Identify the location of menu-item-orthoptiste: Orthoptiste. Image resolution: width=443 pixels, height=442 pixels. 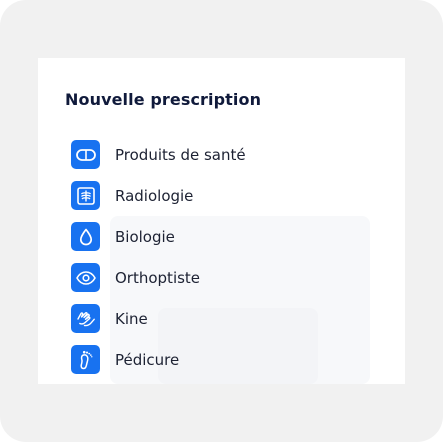
(158, 277).